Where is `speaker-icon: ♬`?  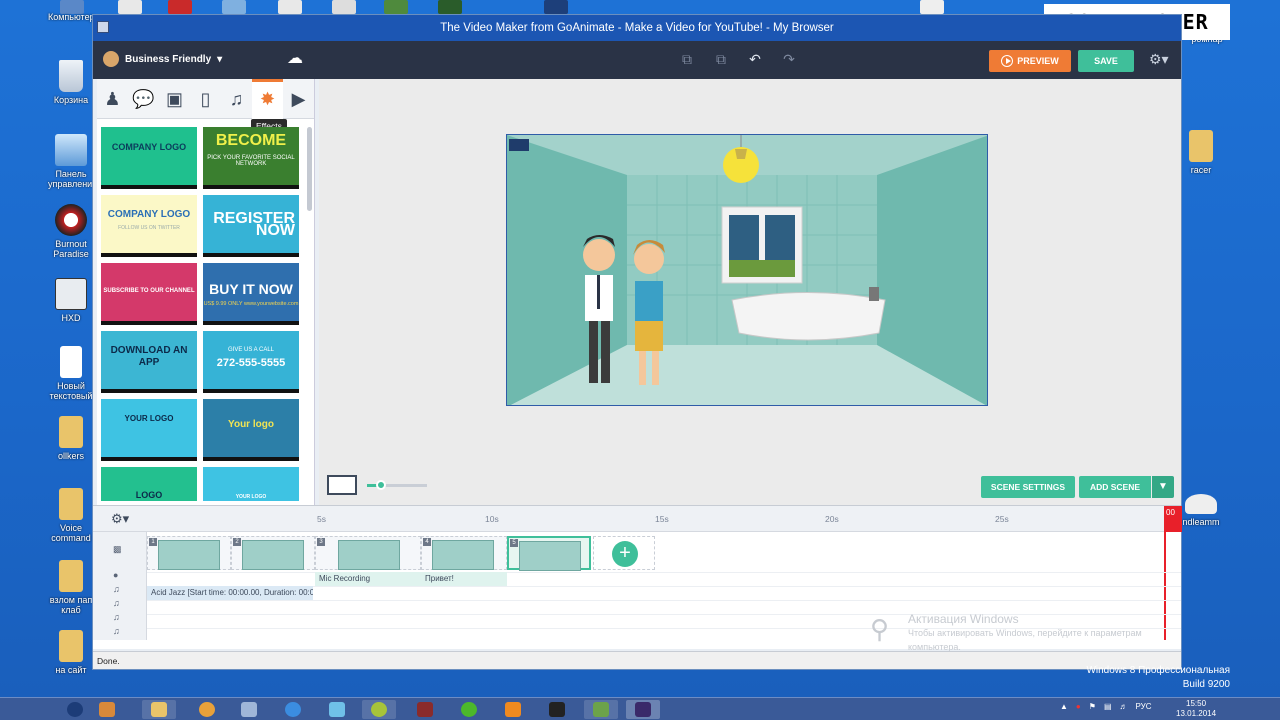 speaker-icon: ♬ is located at coordinates (1124, 706).